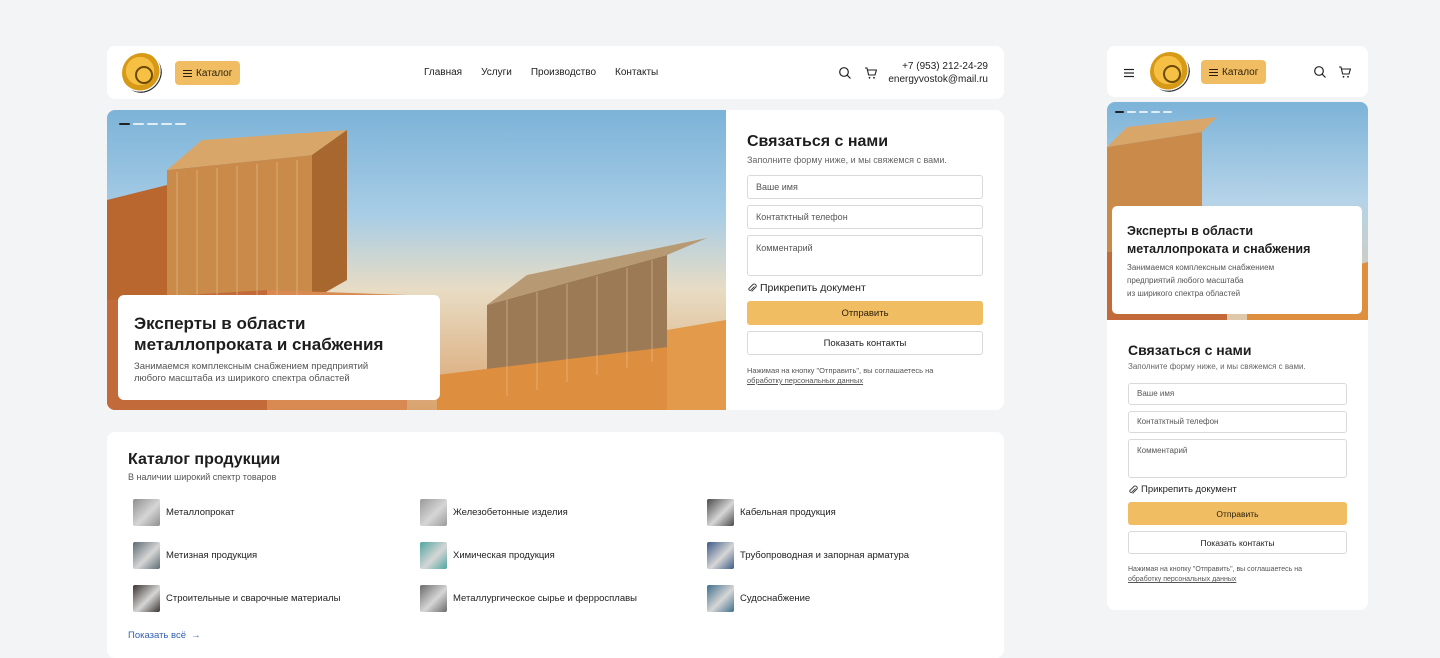  Describe the element at coordinates (433, 555) in the screenshot. I see `chemical-products-thumbnail` at that location.